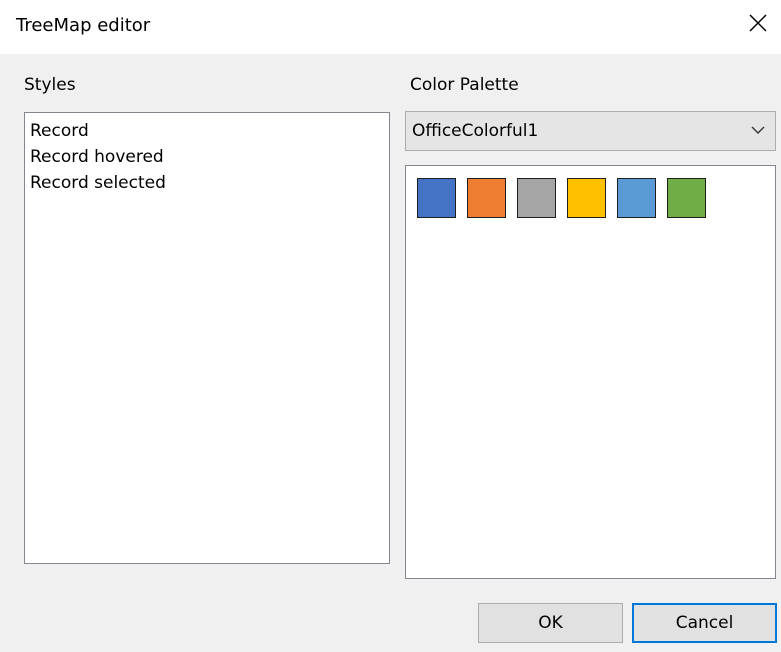 The image size is (781, 652). Describe the element at coordinates (704, 623) in the screenshot. I see `cancel-button: Cancel` at that location.